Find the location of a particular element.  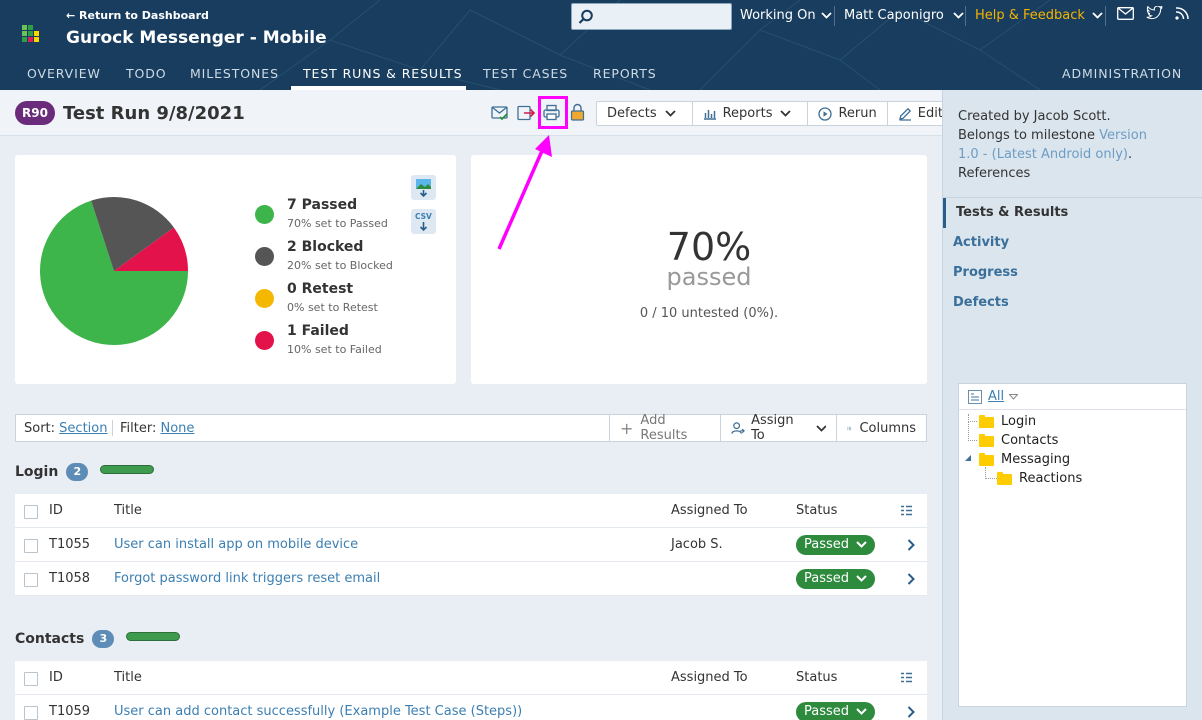

assign-to-button: Assign To is located at coordinates (778, 428).